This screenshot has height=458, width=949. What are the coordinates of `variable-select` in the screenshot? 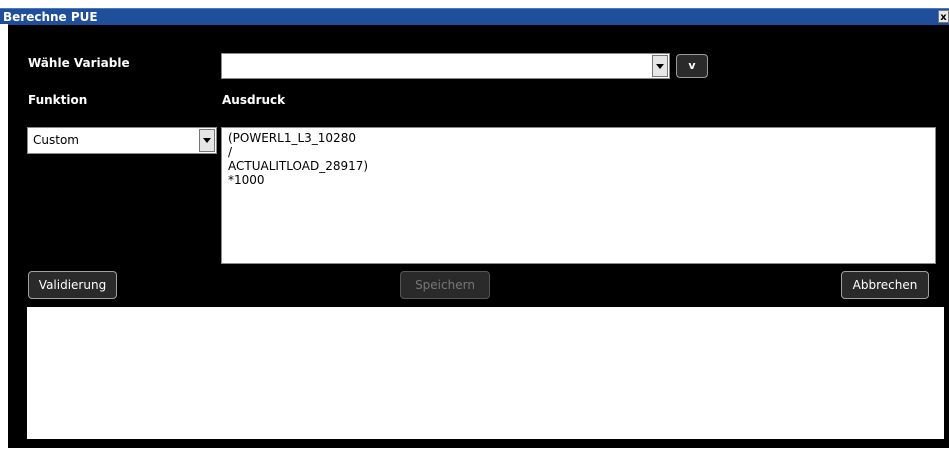 It's located at (445, 66).